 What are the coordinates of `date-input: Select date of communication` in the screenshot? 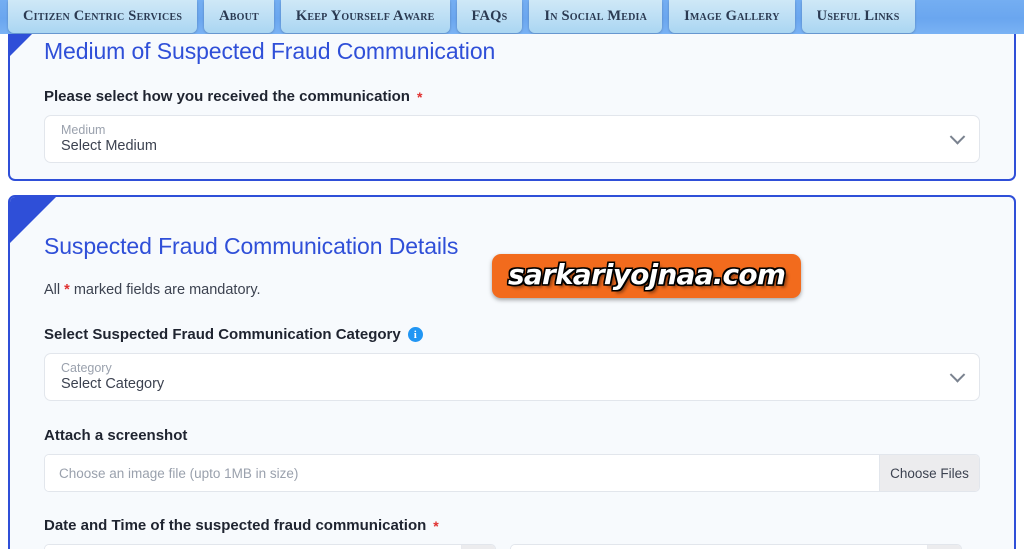 It's located at (253, 547).